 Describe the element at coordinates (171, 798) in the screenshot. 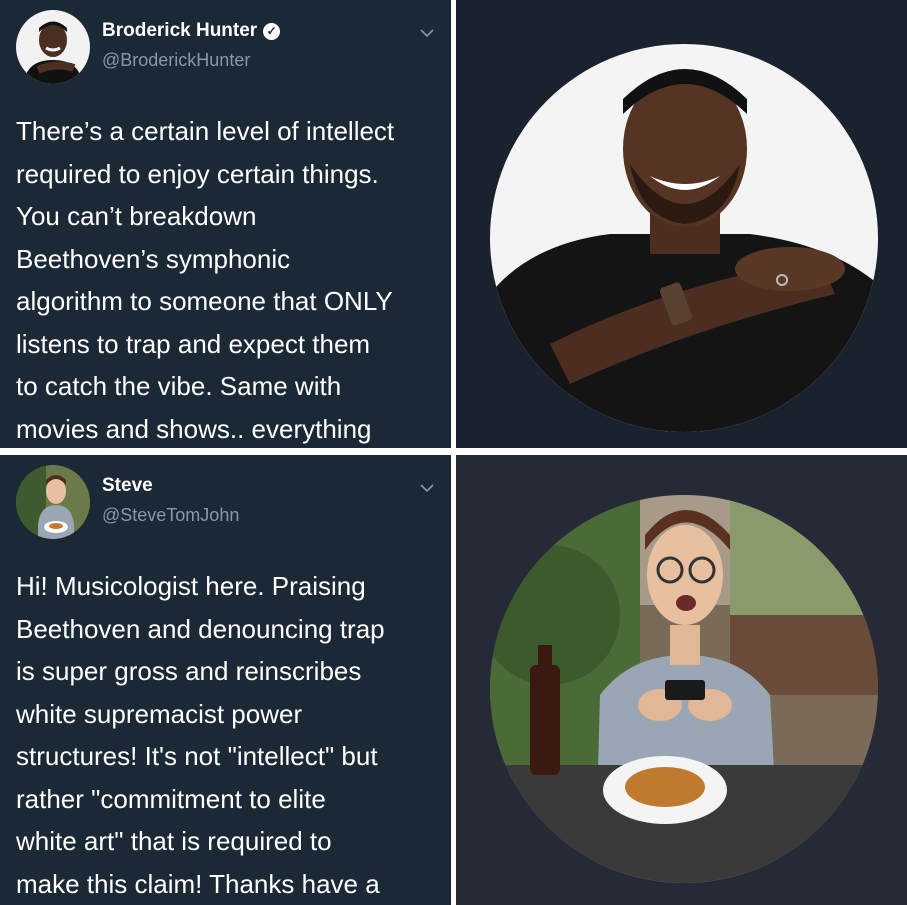

I see `tweet-line: rather "commitment to elite` at that location.